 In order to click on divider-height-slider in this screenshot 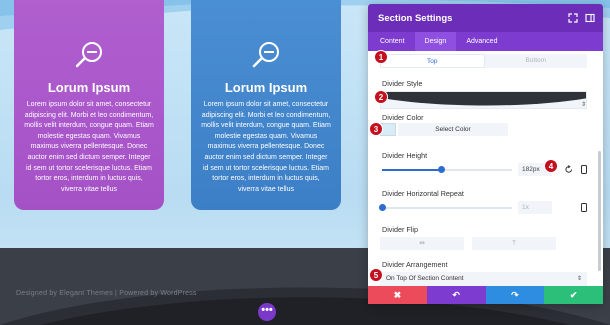, I will do `click(447, 169)`.